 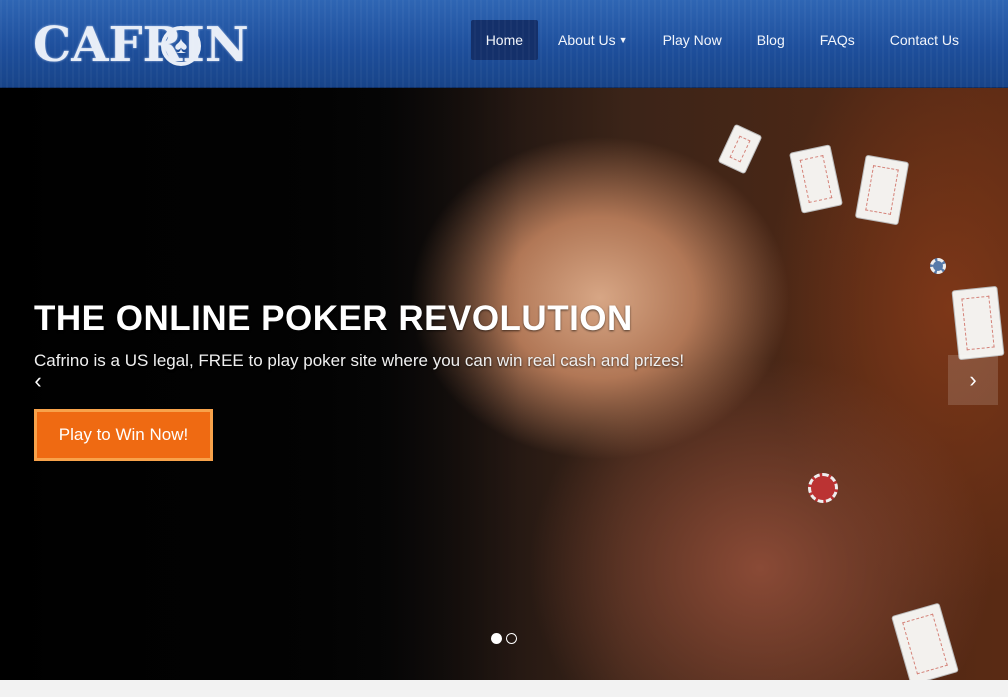 I want to click on nav-label-home: Home, so click(x=504, y=40).